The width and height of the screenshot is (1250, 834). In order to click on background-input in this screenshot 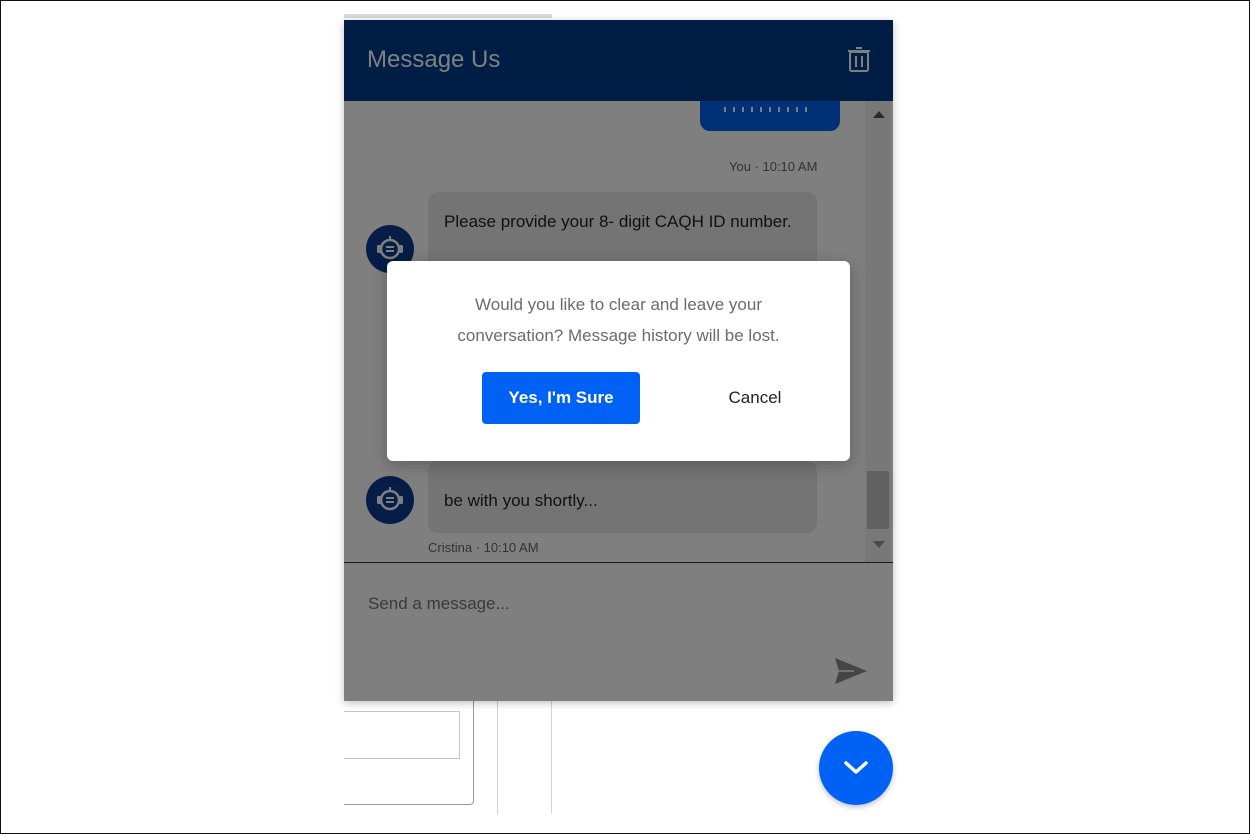, I will do `click(402, 735)`.